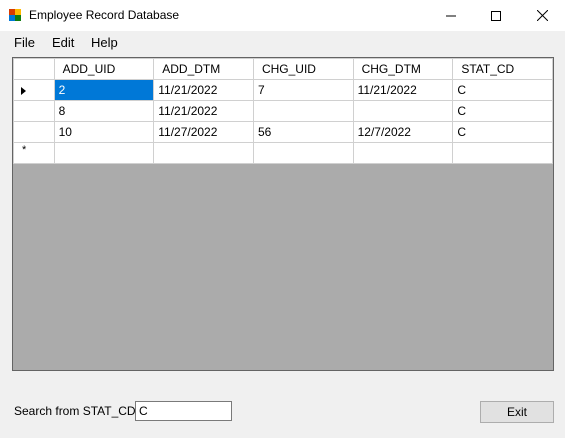  I want to click on exit-button: Exit, so click(517, 412).